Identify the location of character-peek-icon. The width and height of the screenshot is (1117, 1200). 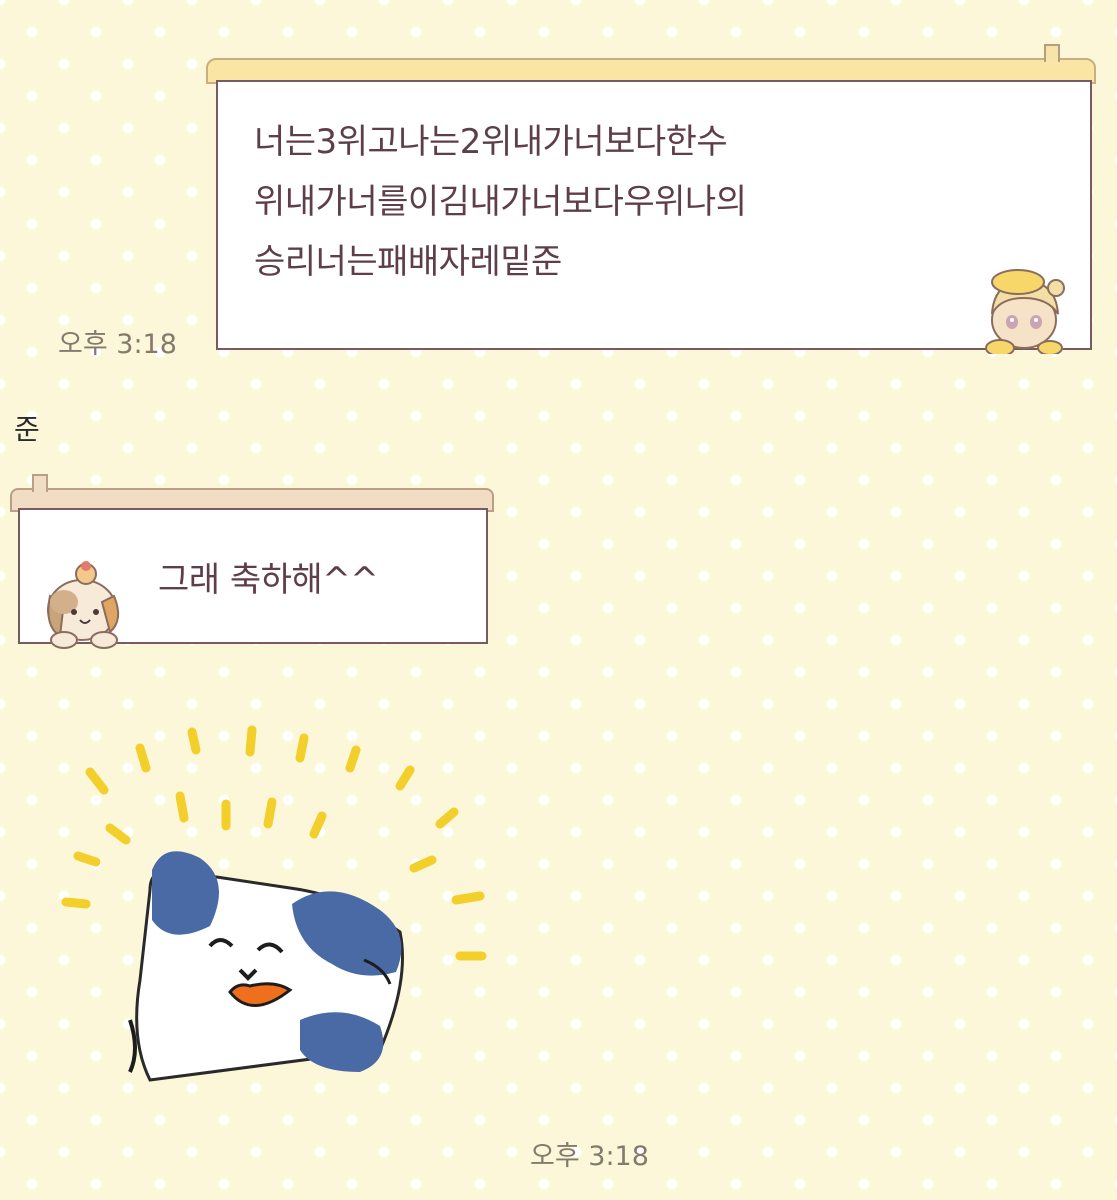
(1025, 311).